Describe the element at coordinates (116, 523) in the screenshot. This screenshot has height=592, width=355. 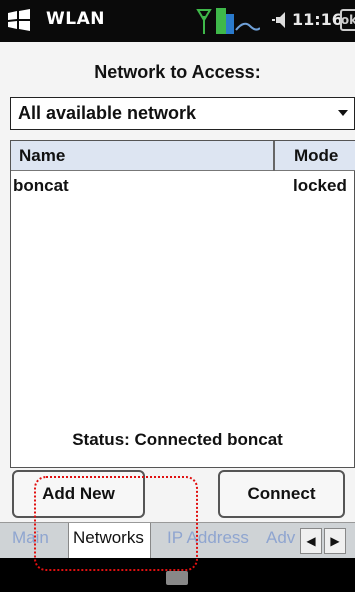
I see `annotation-highlight` at that location.